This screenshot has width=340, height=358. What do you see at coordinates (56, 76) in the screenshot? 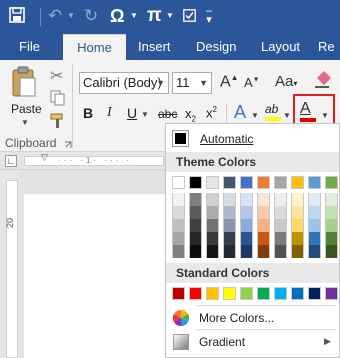
I see `cut-icon: ✂` at bounding box center [56, 76].